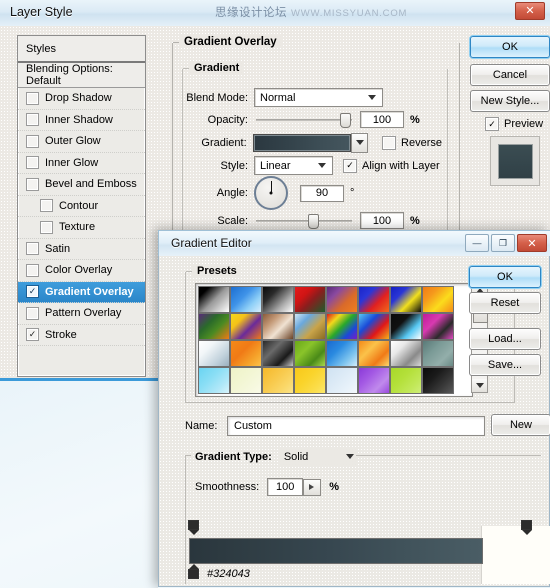 This screenshot has height=588, width=550. I want to click on scale-slider-knob, so click(313, 221).